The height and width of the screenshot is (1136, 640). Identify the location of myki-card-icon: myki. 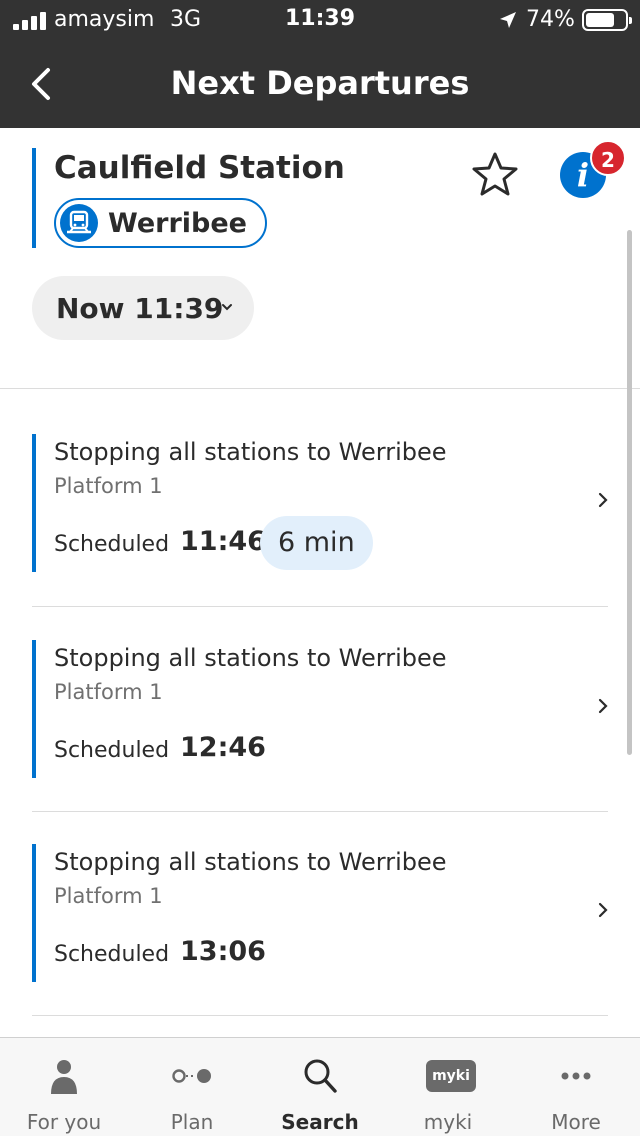
(451, 1076).